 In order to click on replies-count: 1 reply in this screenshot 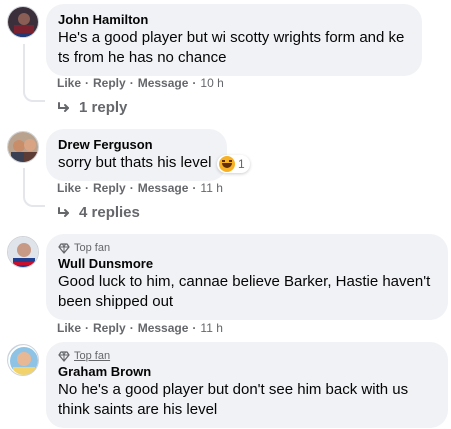, I will do `click(103, 107)`.